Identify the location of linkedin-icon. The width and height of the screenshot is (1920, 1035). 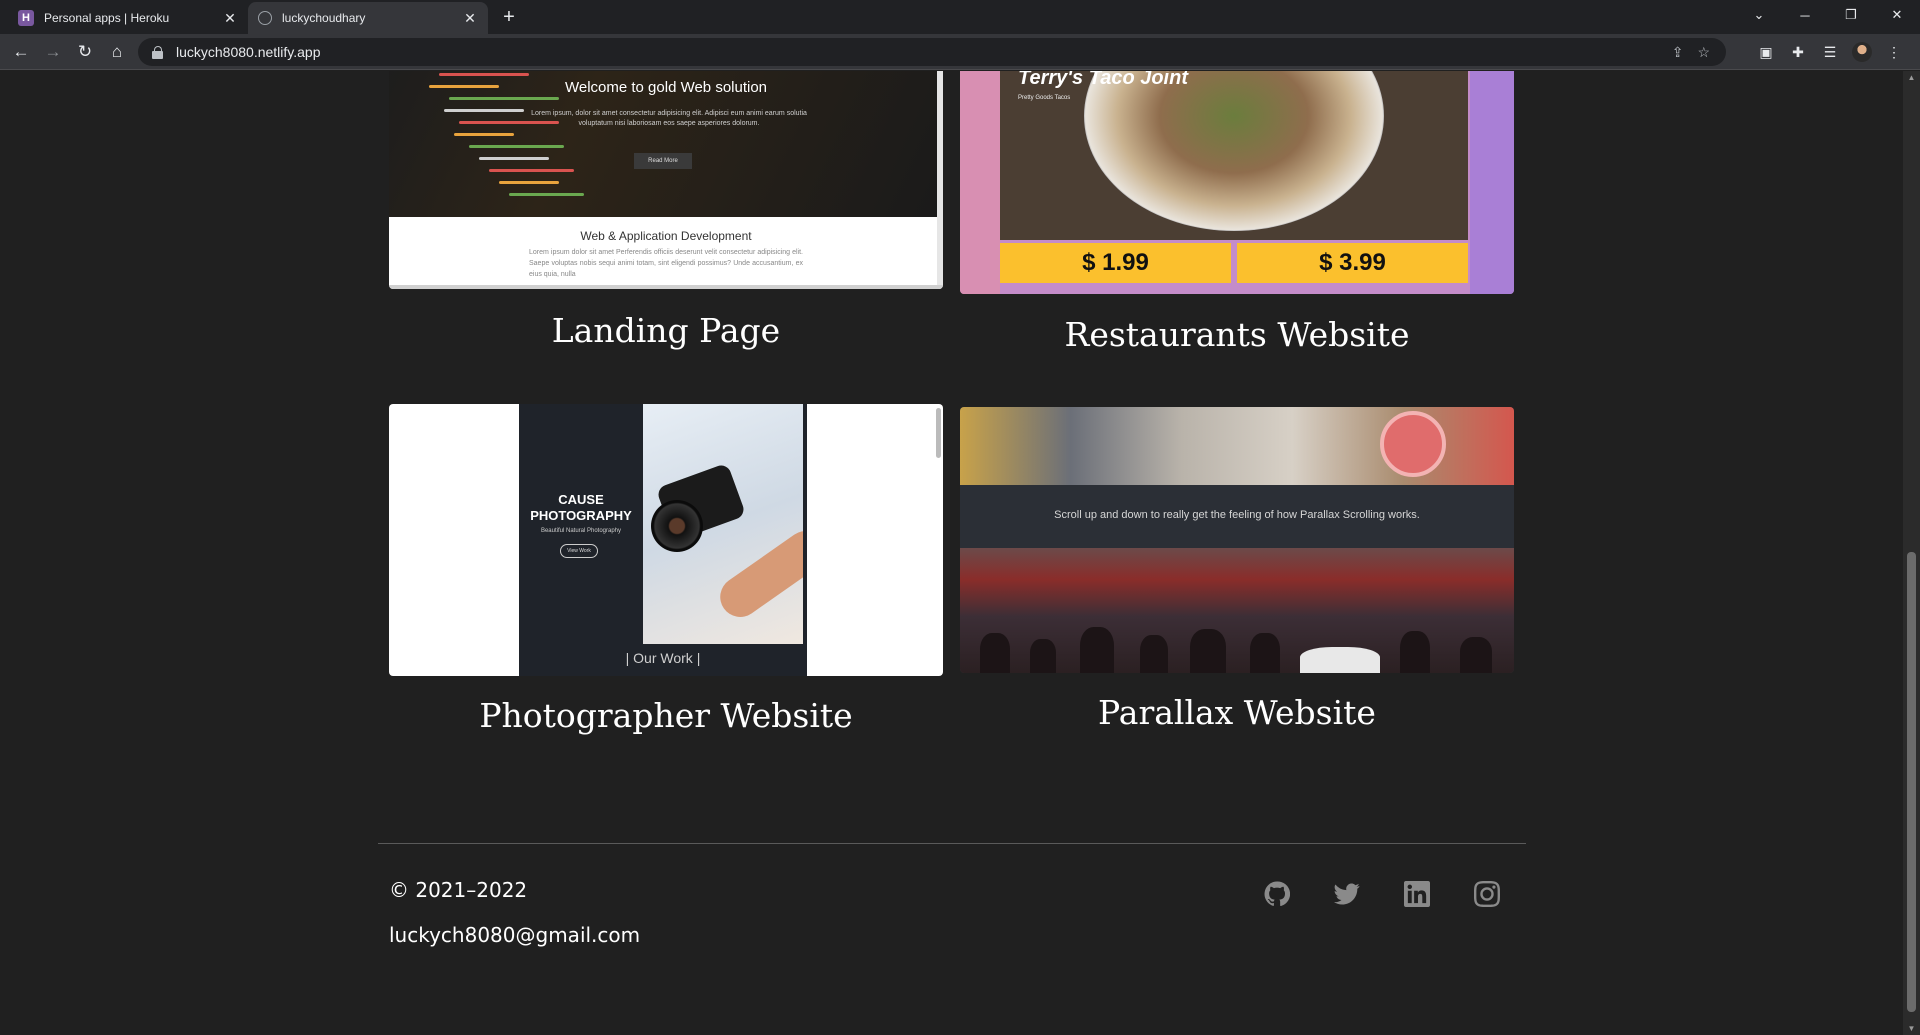
(1417, 894).